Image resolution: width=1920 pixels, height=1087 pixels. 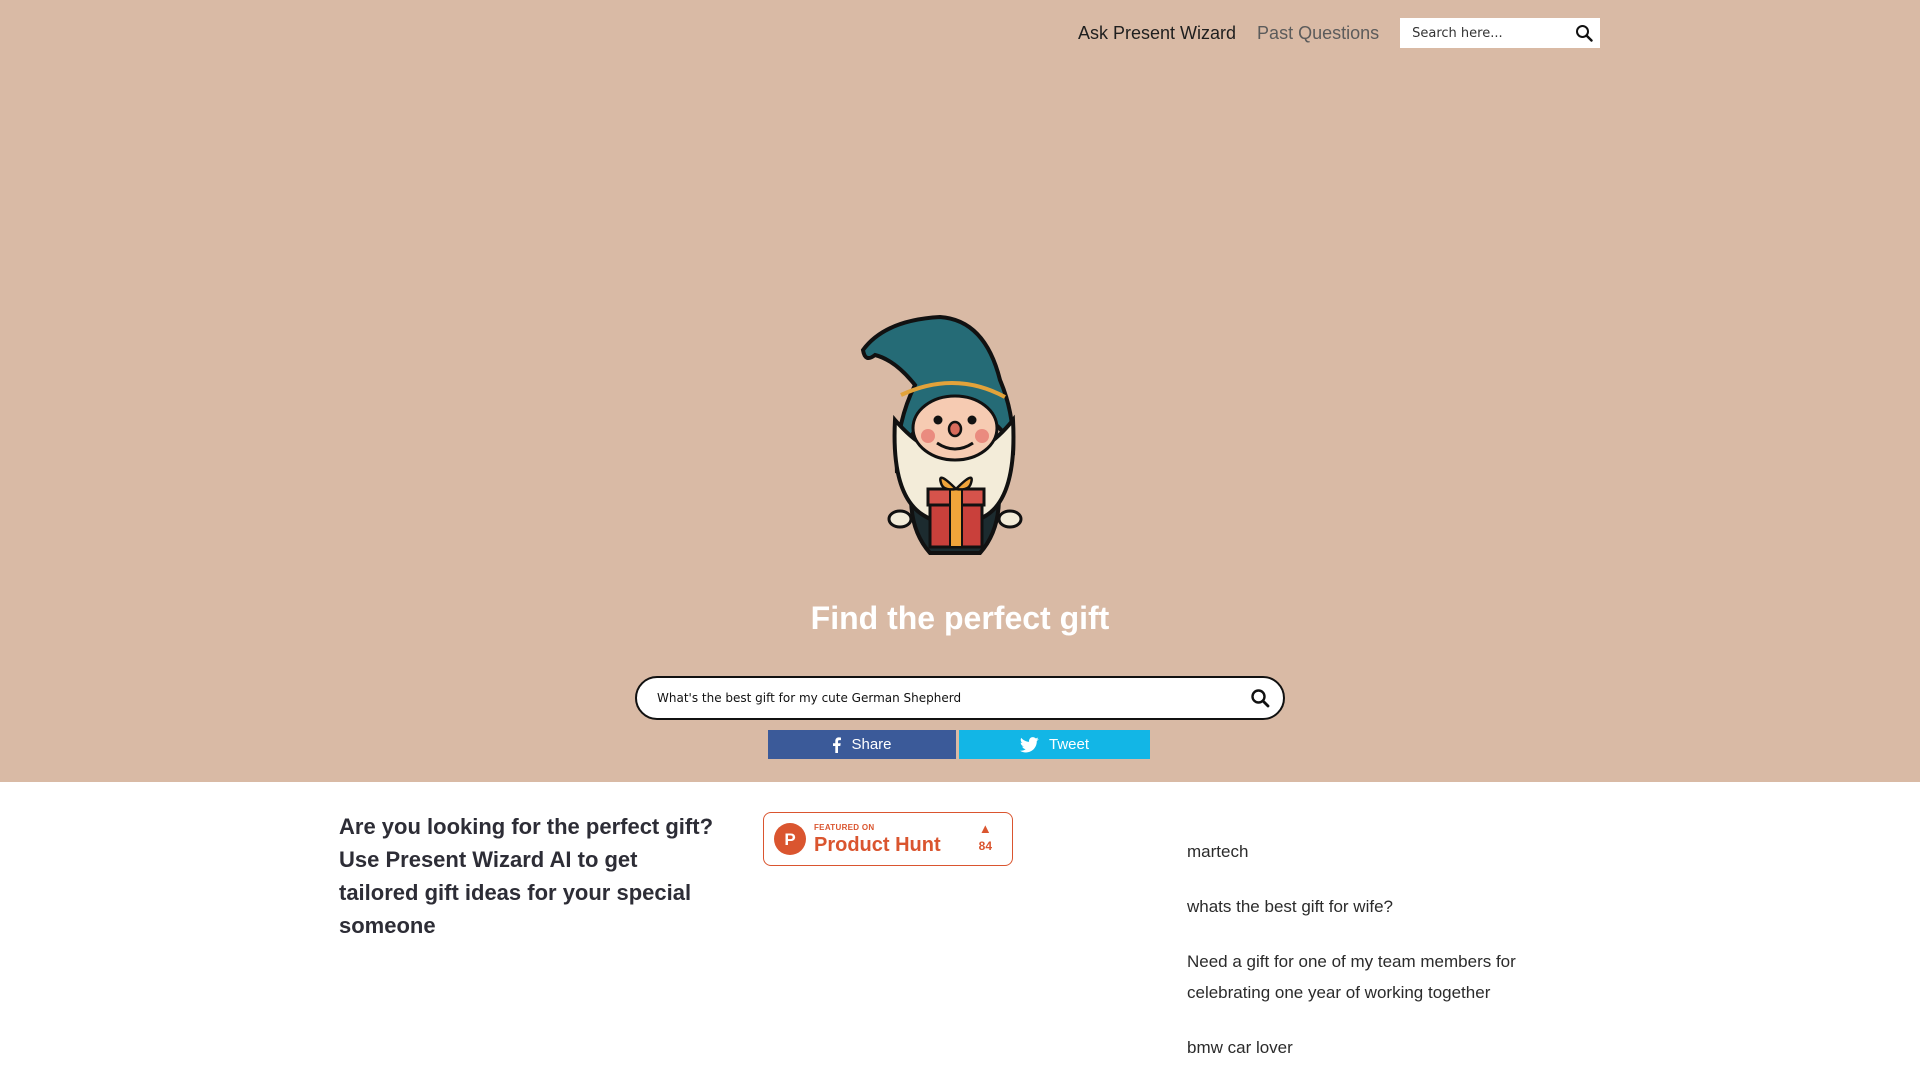 I want to click on product-hunt-featured-label: FEATURED ON, so click(x=844, y=827).